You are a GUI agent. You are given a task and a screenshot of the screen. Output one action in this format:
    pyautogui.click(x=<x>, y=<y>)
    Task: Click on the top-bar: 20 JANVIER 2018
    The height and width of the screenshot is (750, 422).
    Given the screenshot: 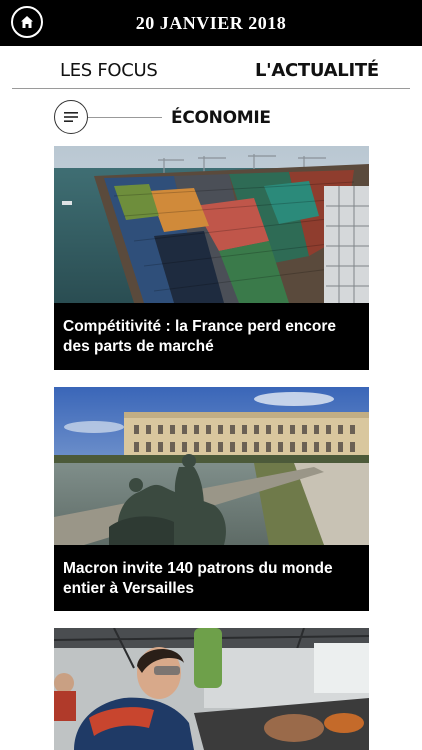 What is the action you would take?
    pyautogui.click(x=211, y=23)
    